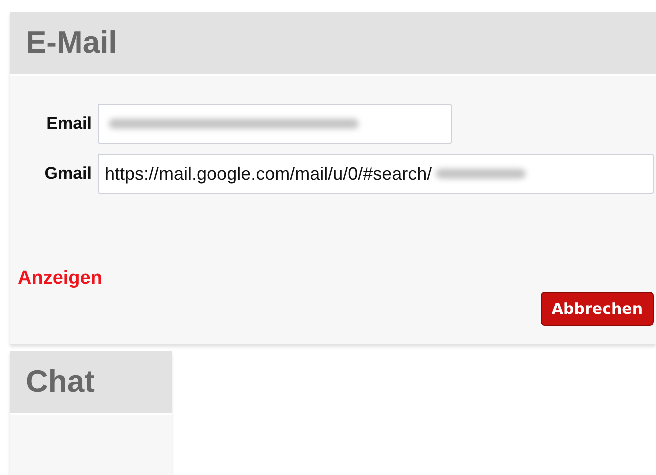  What do you see at coordinates (597, 309) in the screenshot?
I see `cancel-button: Abbrechen` at bounding box center [597, 309].